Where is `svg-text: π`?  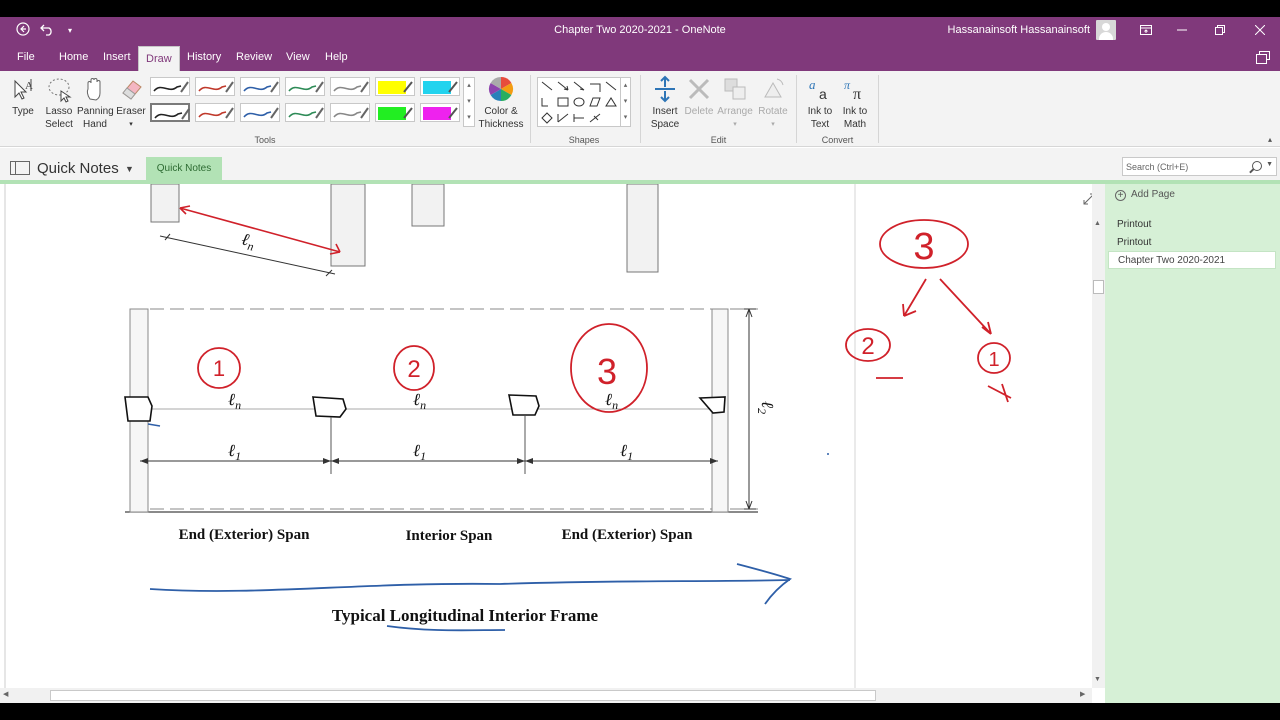 svg-text: π is located at coordinates (847, 85).